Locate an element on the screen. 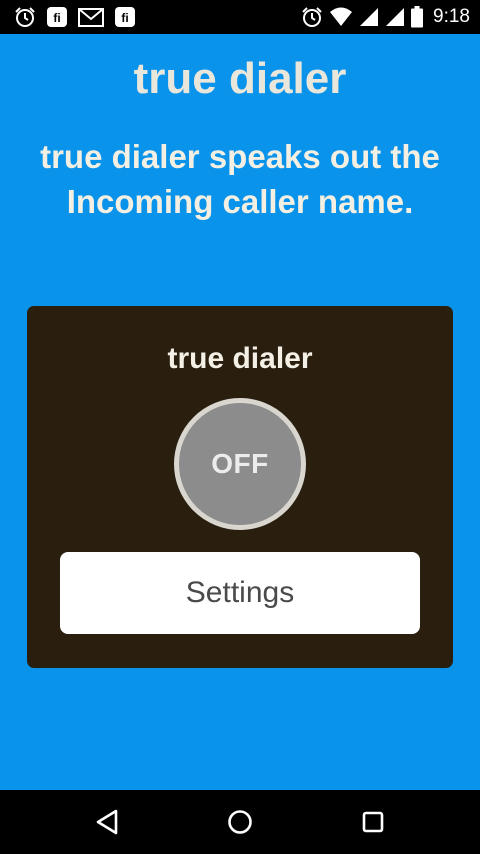 This screenshot has width=480, height=854. power-toggle-button: OFF is located at coordinates (240, 464).